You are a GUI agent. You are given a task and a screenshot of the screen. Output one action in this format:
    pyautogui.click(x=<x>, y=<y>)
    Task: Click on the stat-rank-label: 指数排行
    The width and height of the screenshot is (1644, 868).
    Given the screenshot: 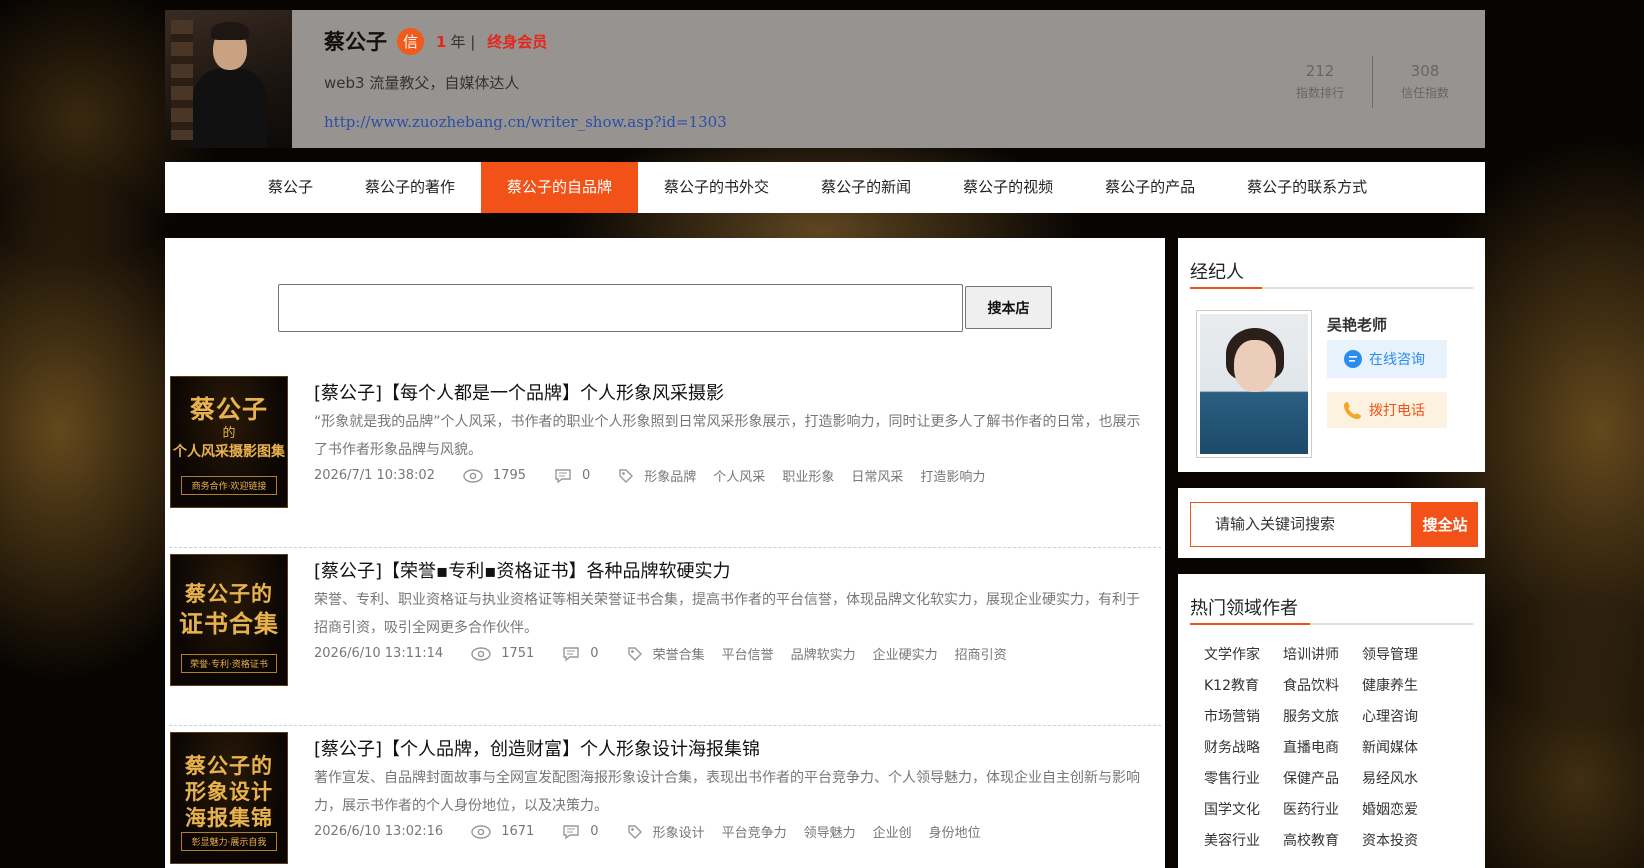 What is the action you would take?
    pyautogui.click(x=1319, y=93)
    